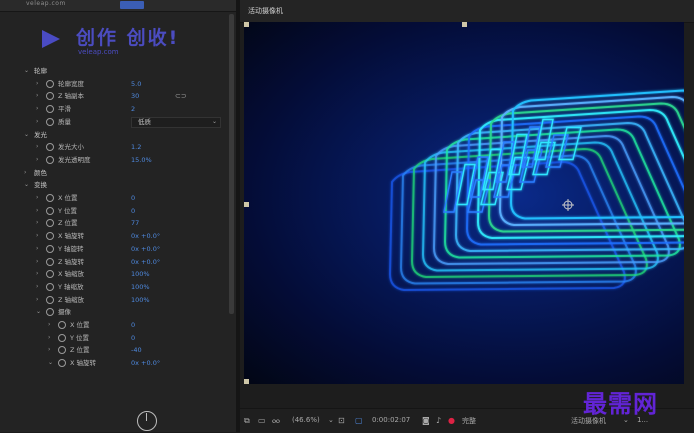 This screenshot has width=694, height=433. What do you see at coordinates (118, 262) in the screenshot?
I see `property-row: › Z 轴旋转 0x +0.0°` at bounding box center [118, 262].